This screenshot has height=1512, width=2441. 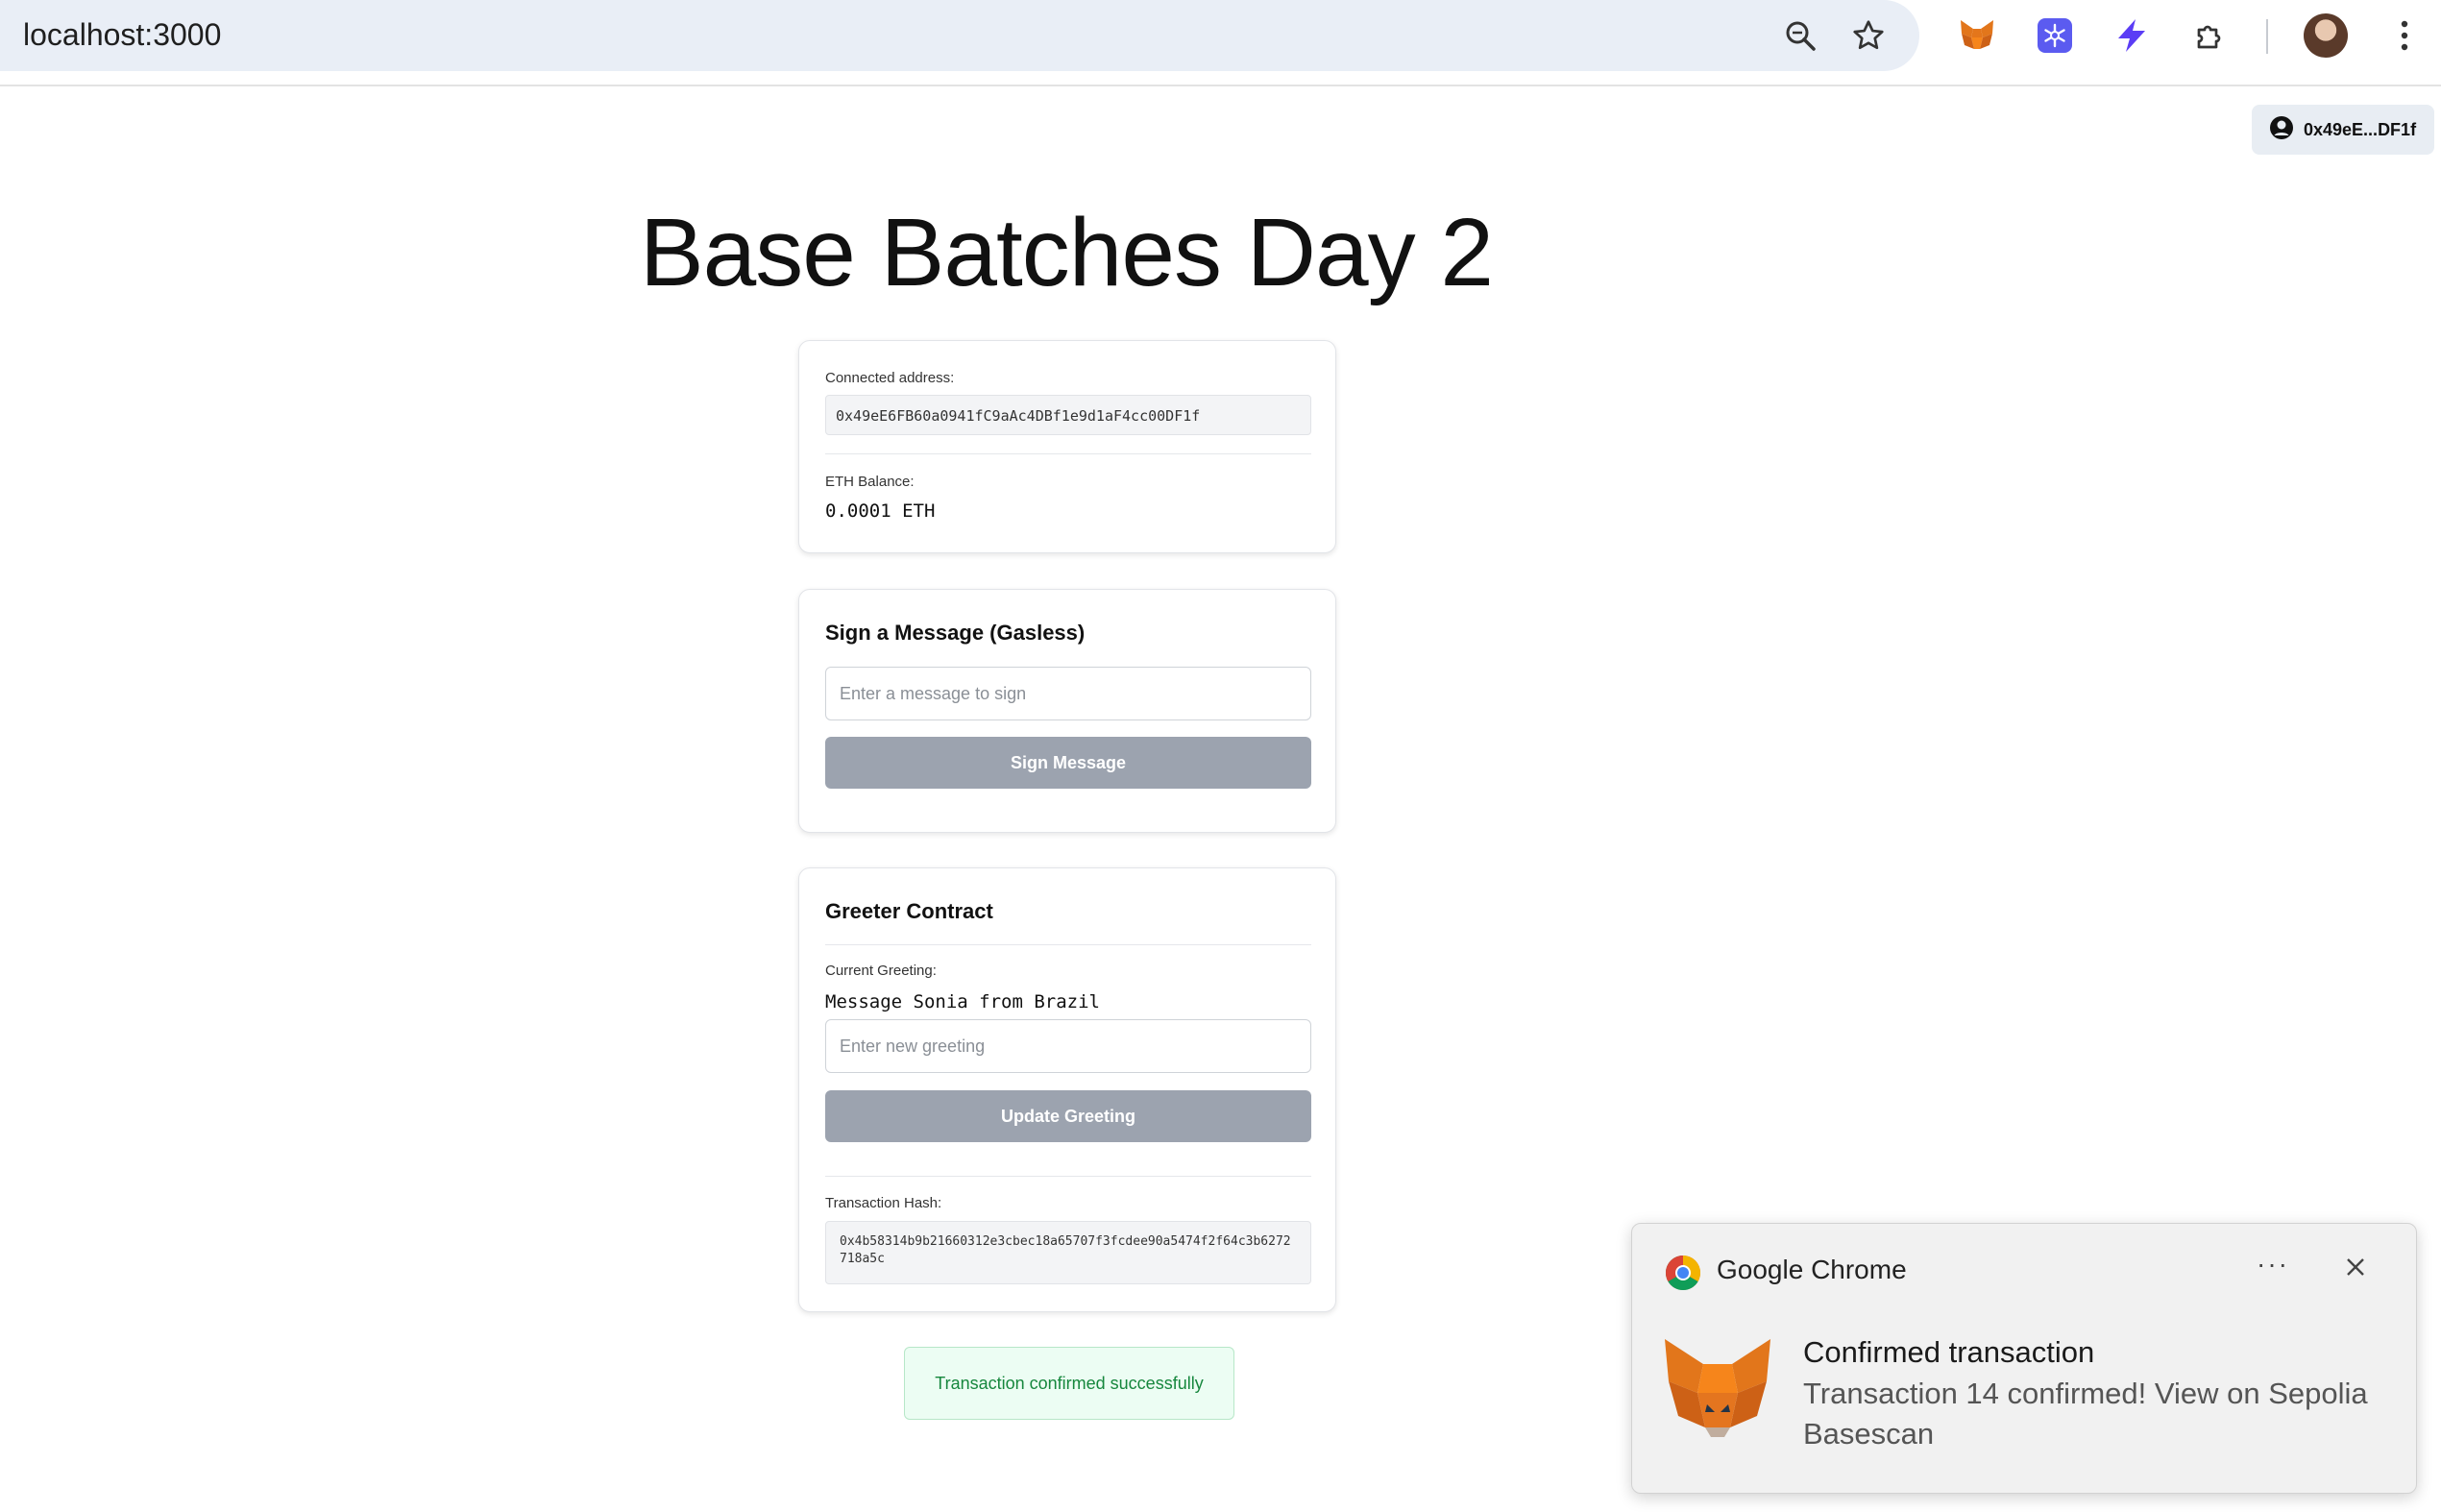 I want to click on user-circle-icon, so click(x=2281, y=130).